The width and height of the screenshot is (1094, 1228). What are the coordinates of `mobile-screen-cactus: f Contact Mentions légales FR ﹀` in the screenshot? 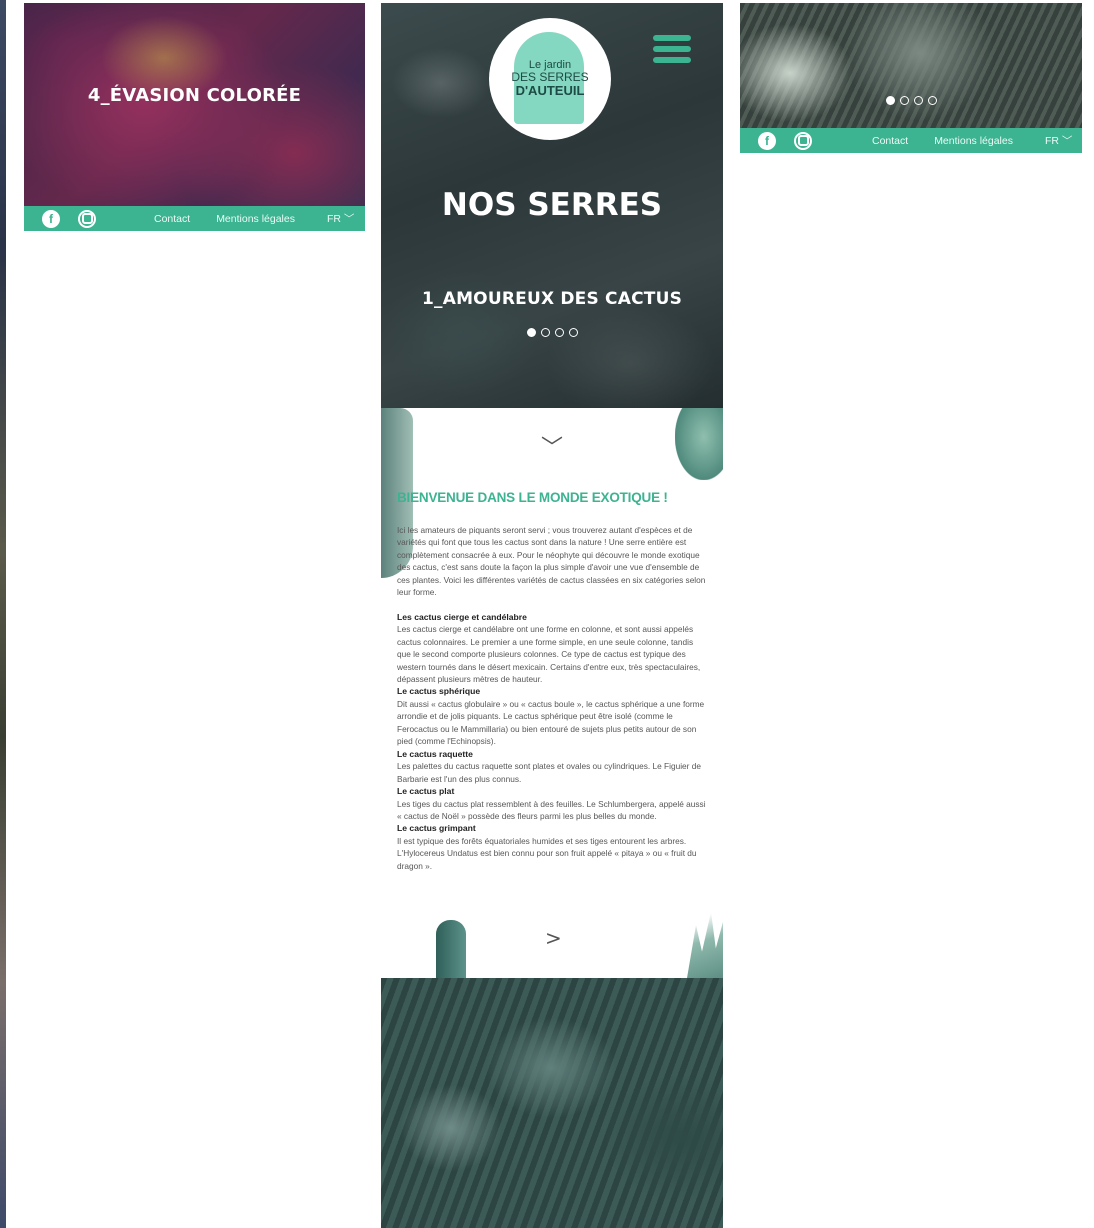 It's located at (911, 78).